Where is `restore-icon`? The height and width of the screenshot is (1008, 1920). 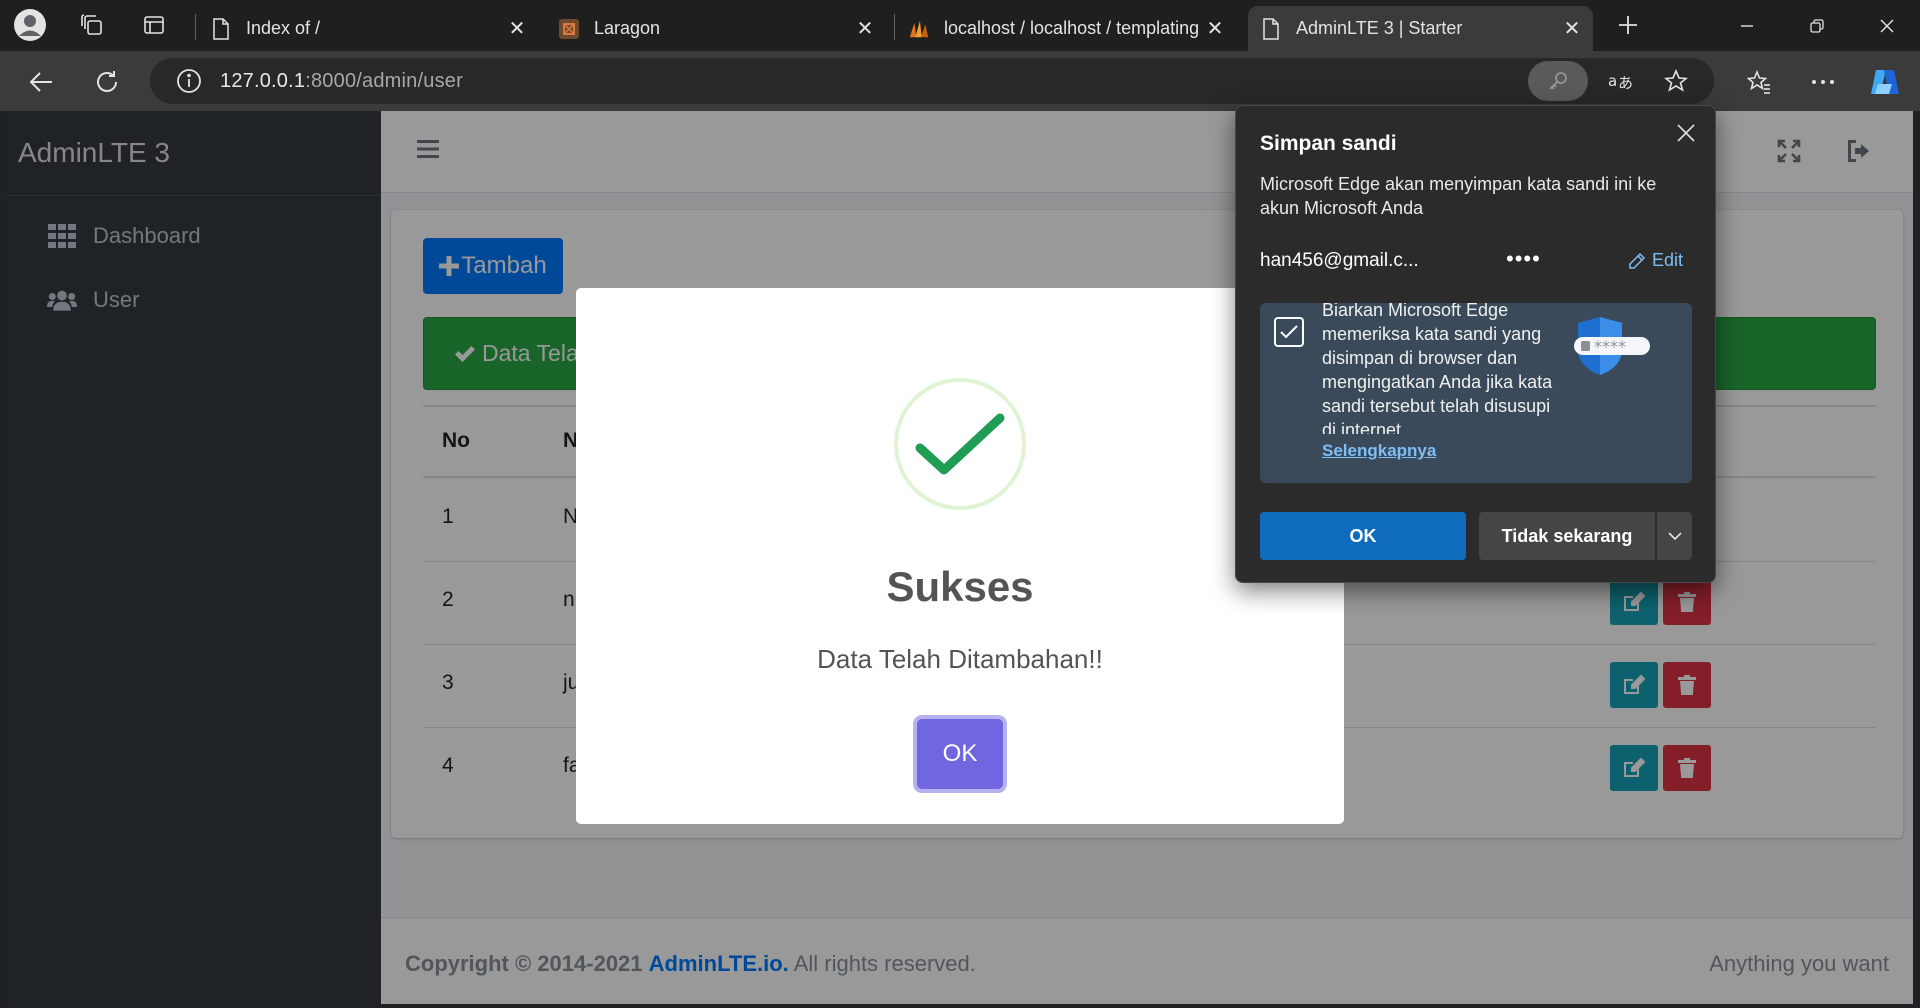 restore-icon is located at coordinates (1817, 25).